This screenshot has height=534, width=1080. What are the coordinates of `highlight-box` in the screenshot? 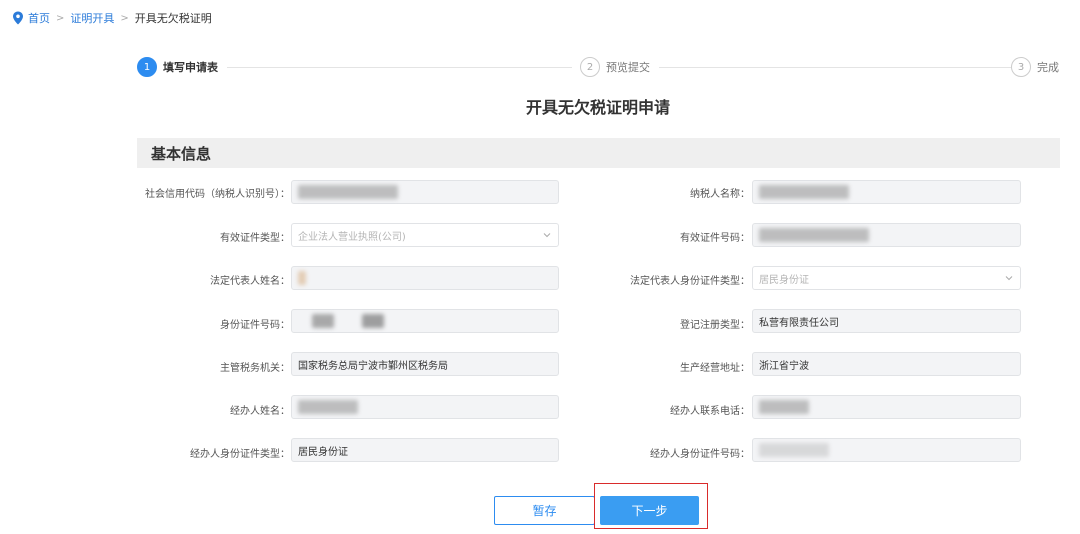 It's located at (651, 506).